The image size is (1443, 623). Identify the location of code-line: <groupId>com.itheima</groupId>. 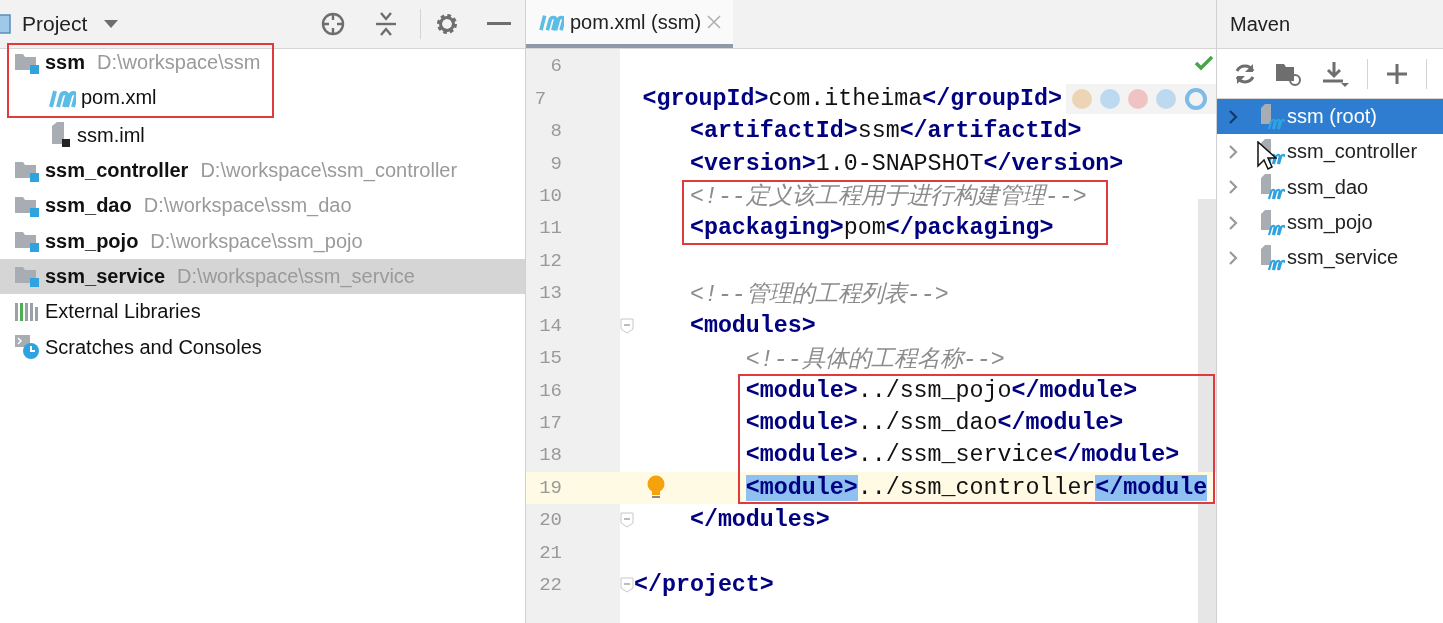
(851, 98).